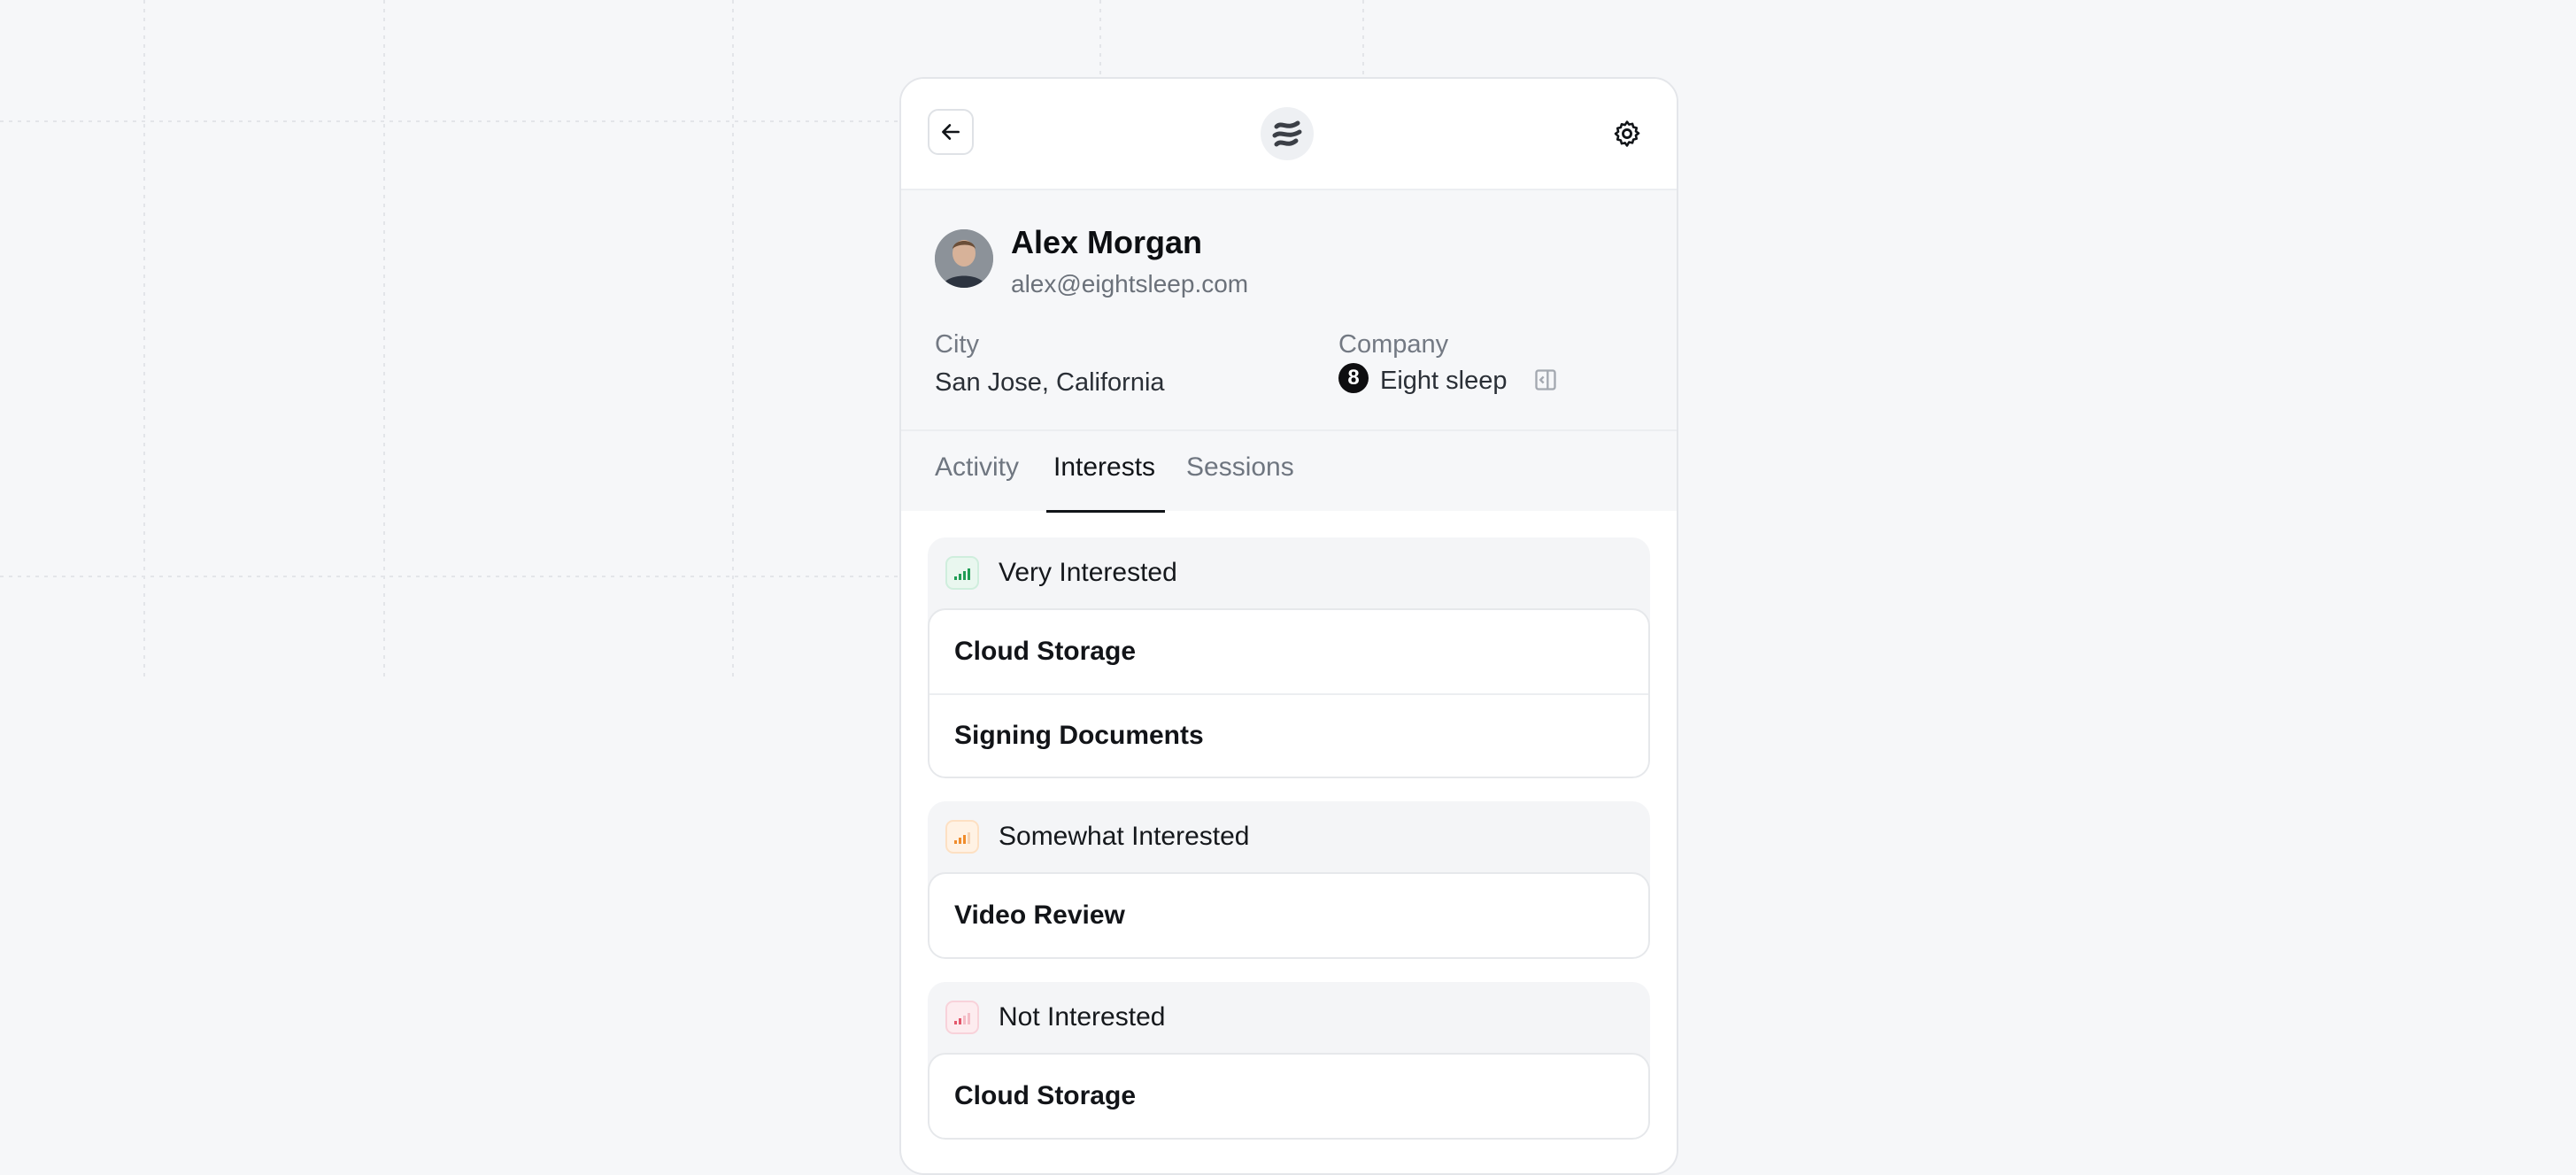 The image size is (2576, 1175). I want to click on top-bar, so click(1289, 134).